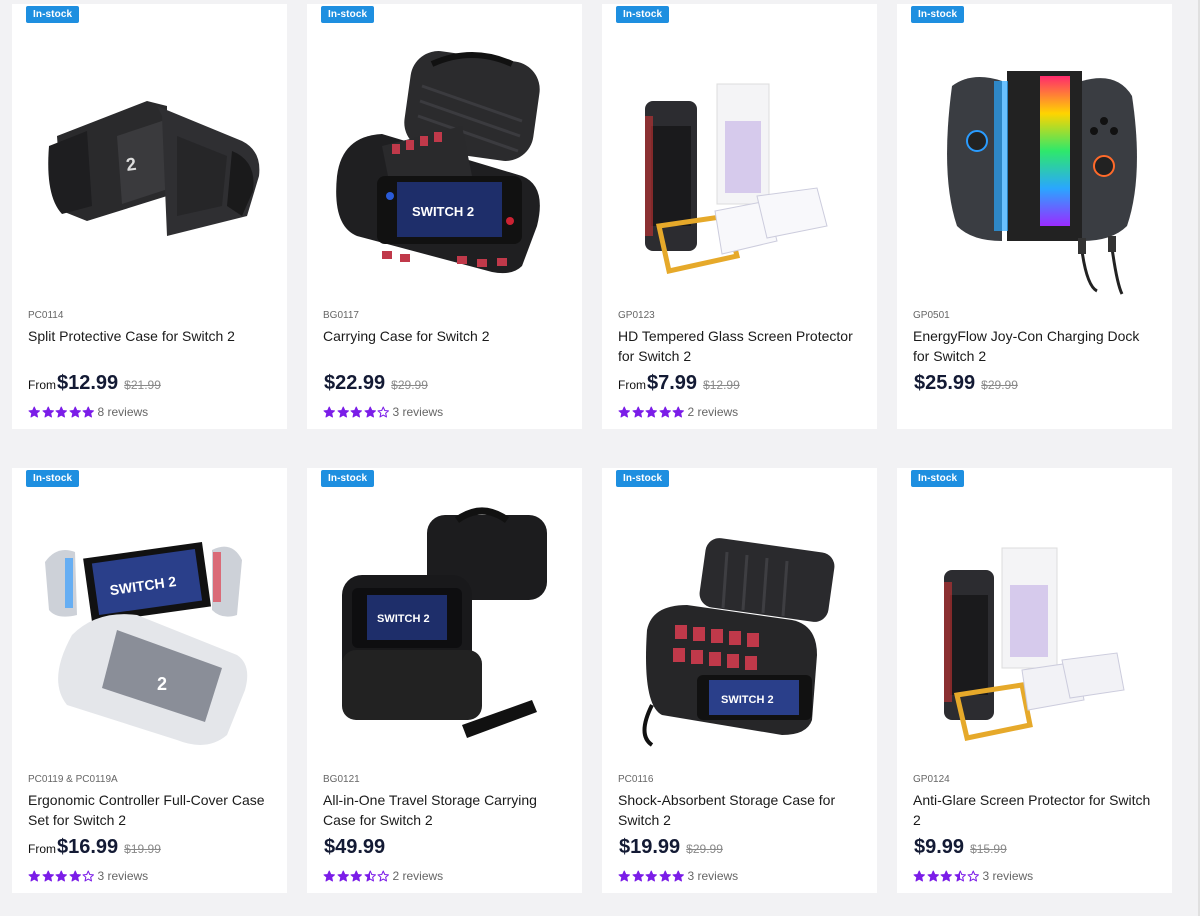 This screenshot has width=1200, height=916. I want to click on anti-glare-protector-image, so click(1034, 625).